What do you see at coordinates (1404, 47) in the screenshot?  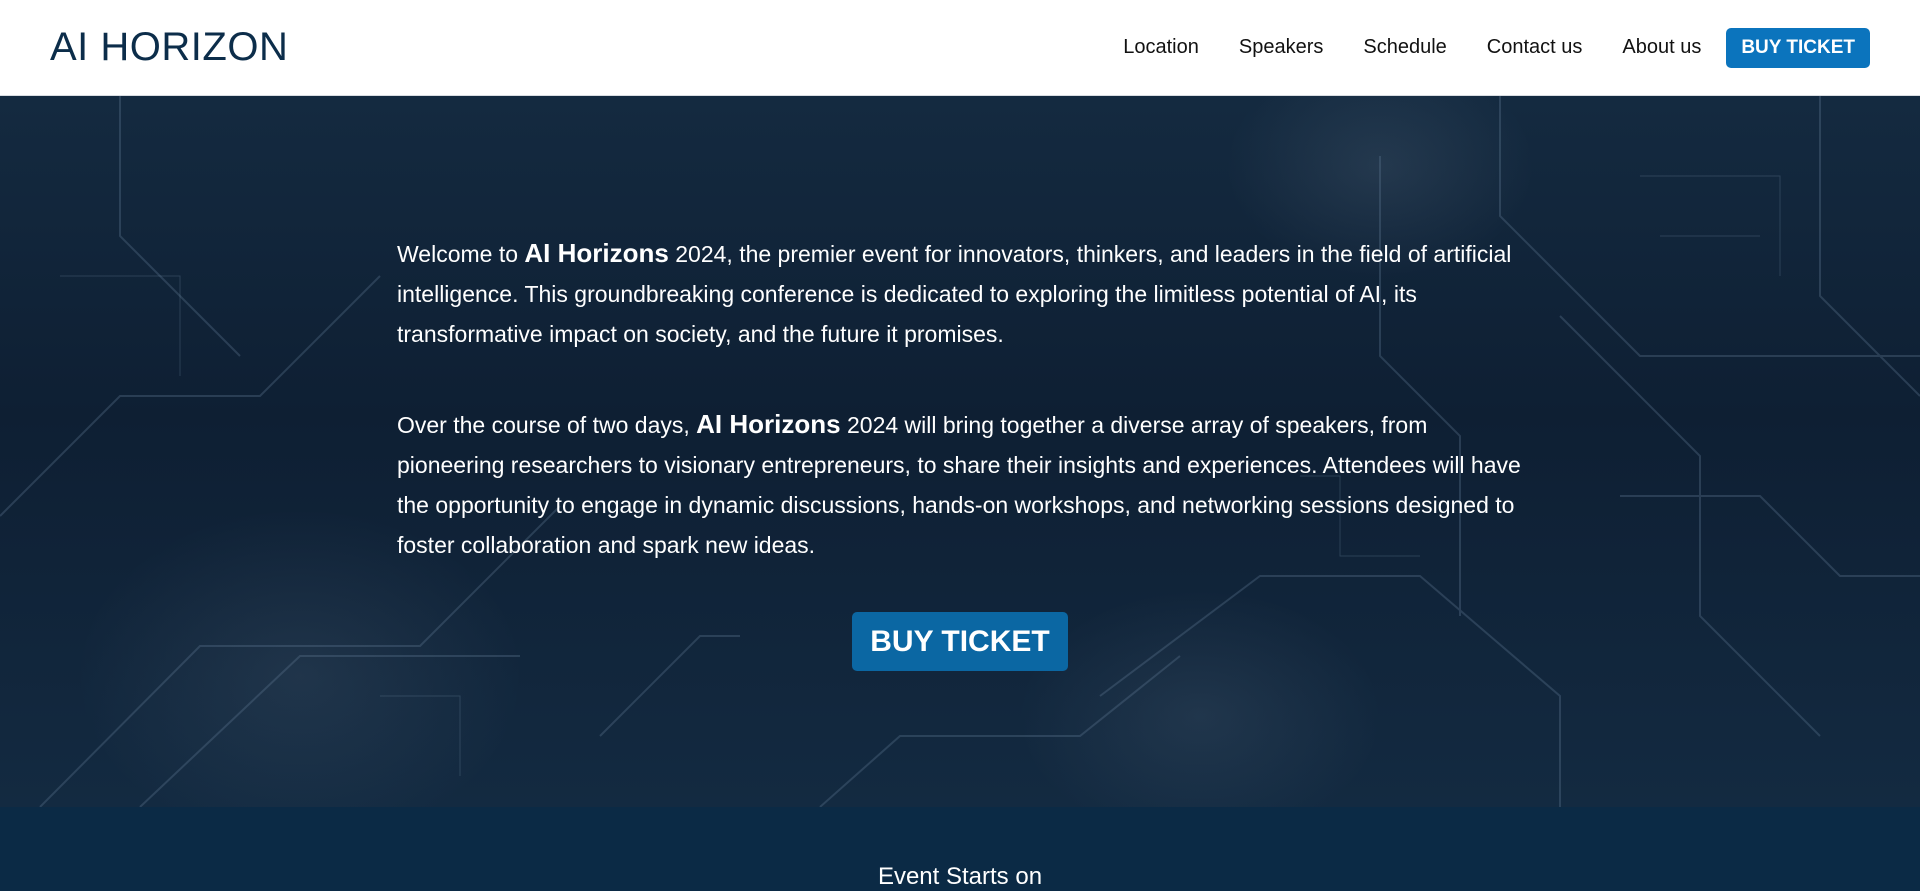 I see `nav-link-schedule: Schedule` at bounding box center [1404, 47].